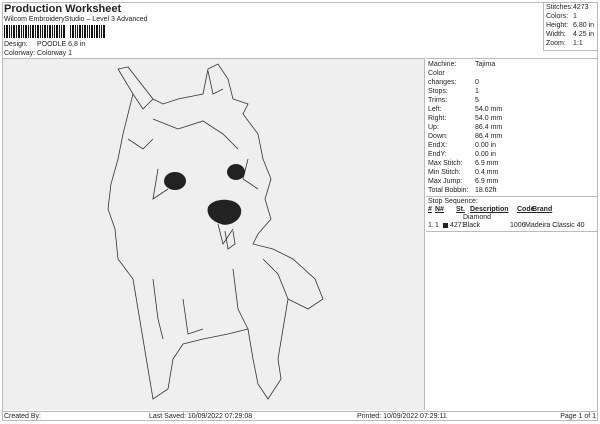  I want to click on row-brand: Madeira Classic 40, so click(555, 225).